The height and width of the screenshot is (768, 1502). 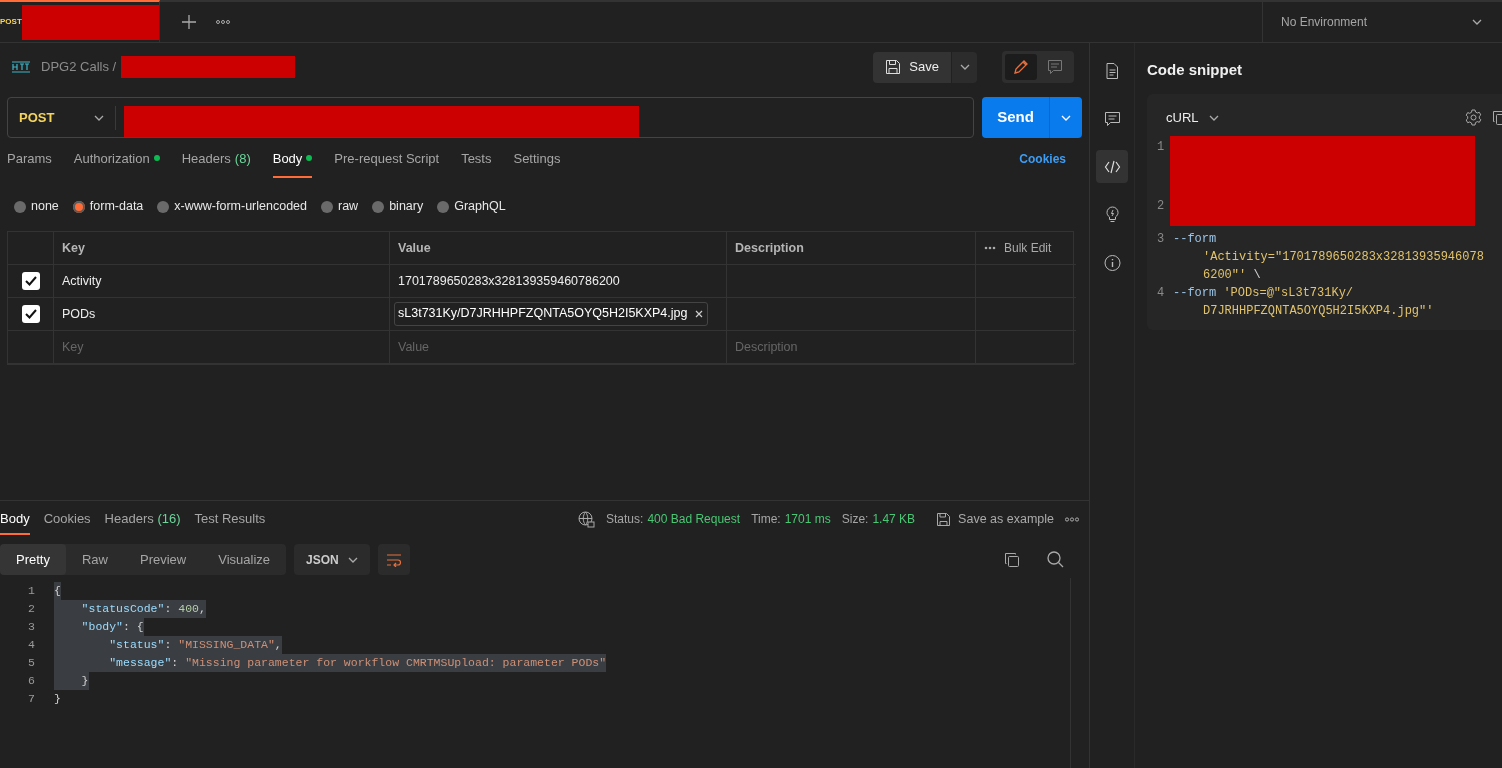 I want to click on send-button: Send, so click(x=1015, y=117).